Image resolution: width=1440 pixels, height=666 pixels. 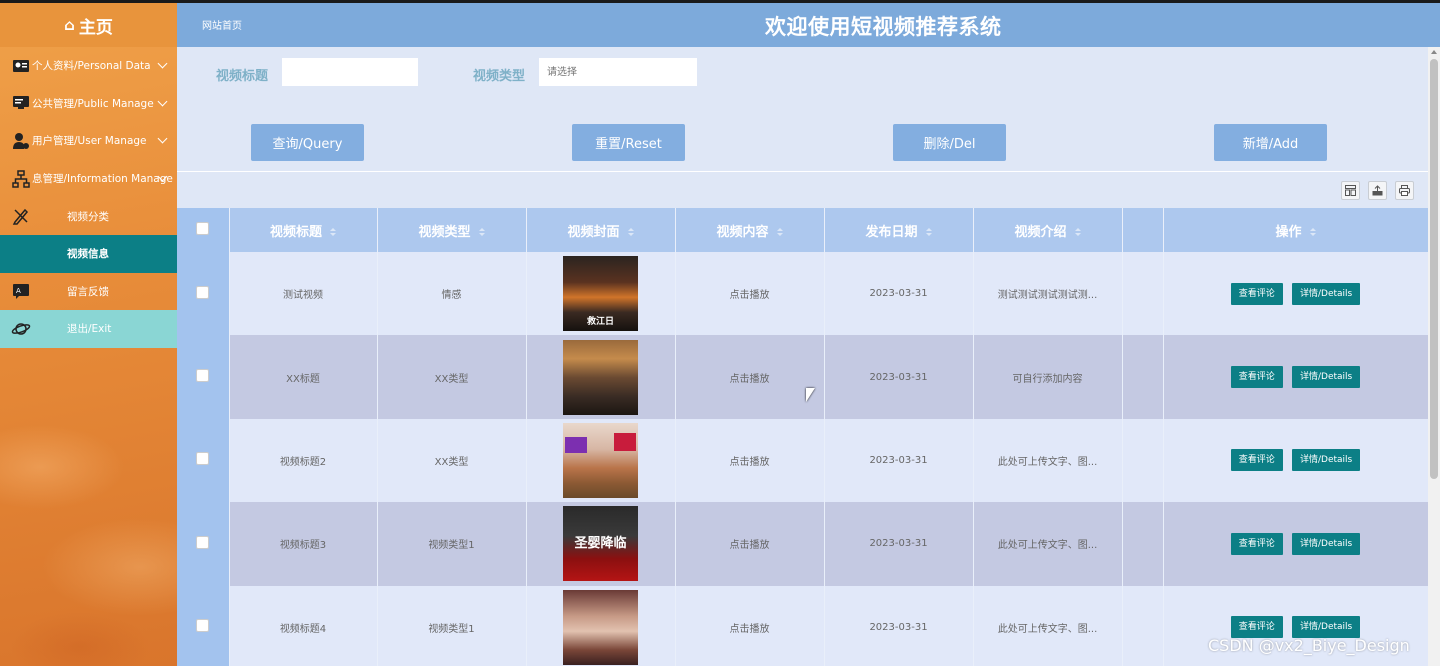 I want to click on scrollbar-thumb, so click(x=1434, y=269).